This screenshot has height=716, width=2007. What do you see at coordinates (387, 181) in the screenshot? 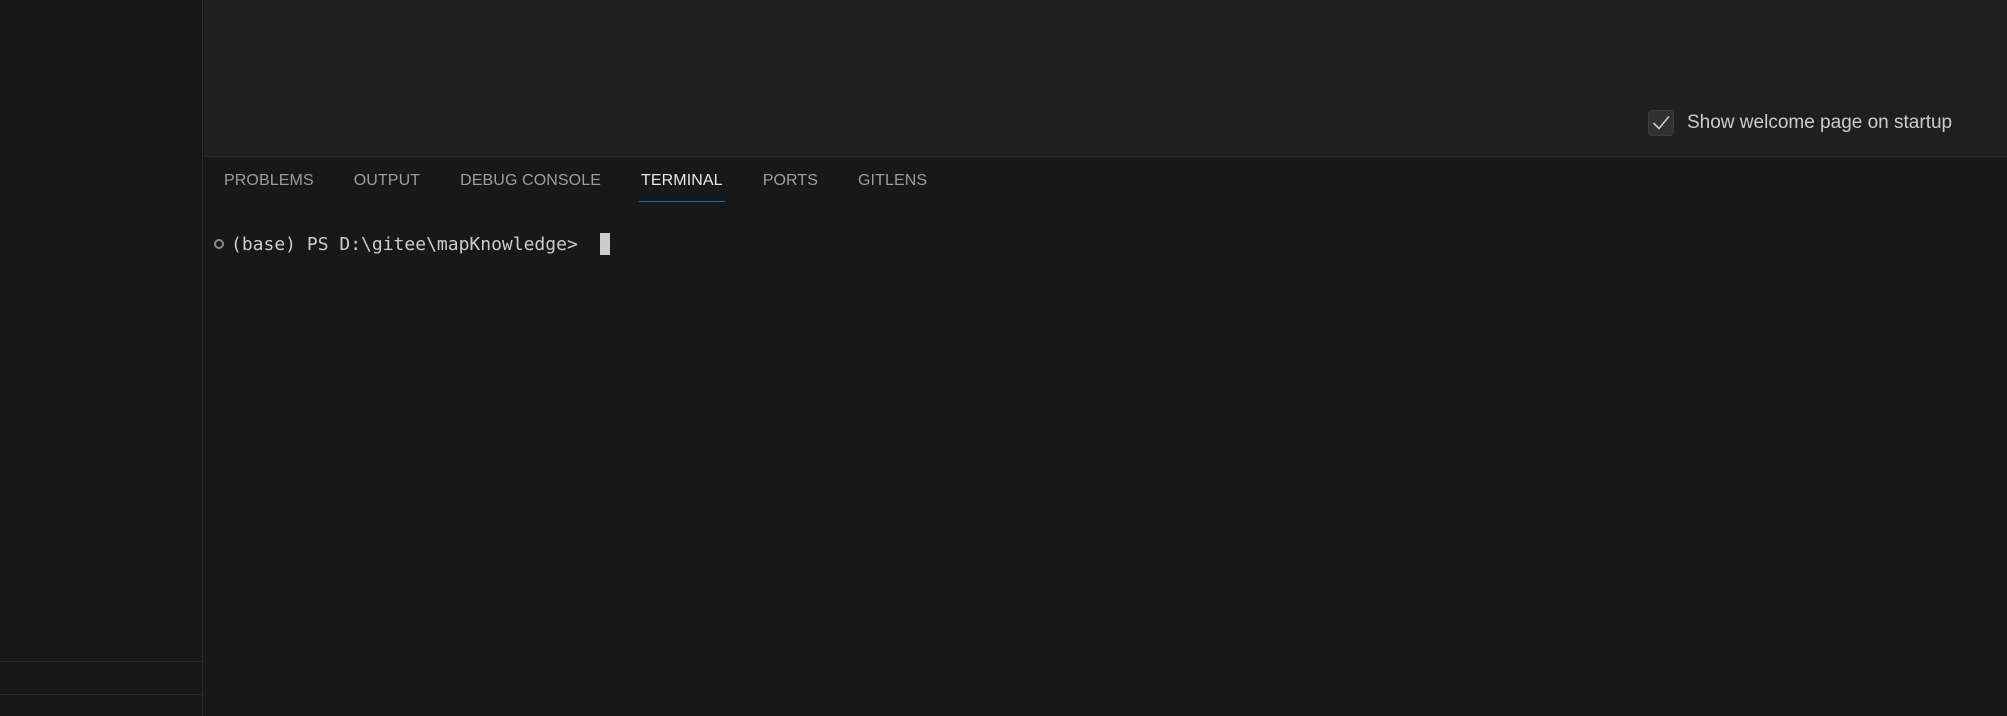
I see `tab-output: OUTPUT` at bounding box center [387, 181].